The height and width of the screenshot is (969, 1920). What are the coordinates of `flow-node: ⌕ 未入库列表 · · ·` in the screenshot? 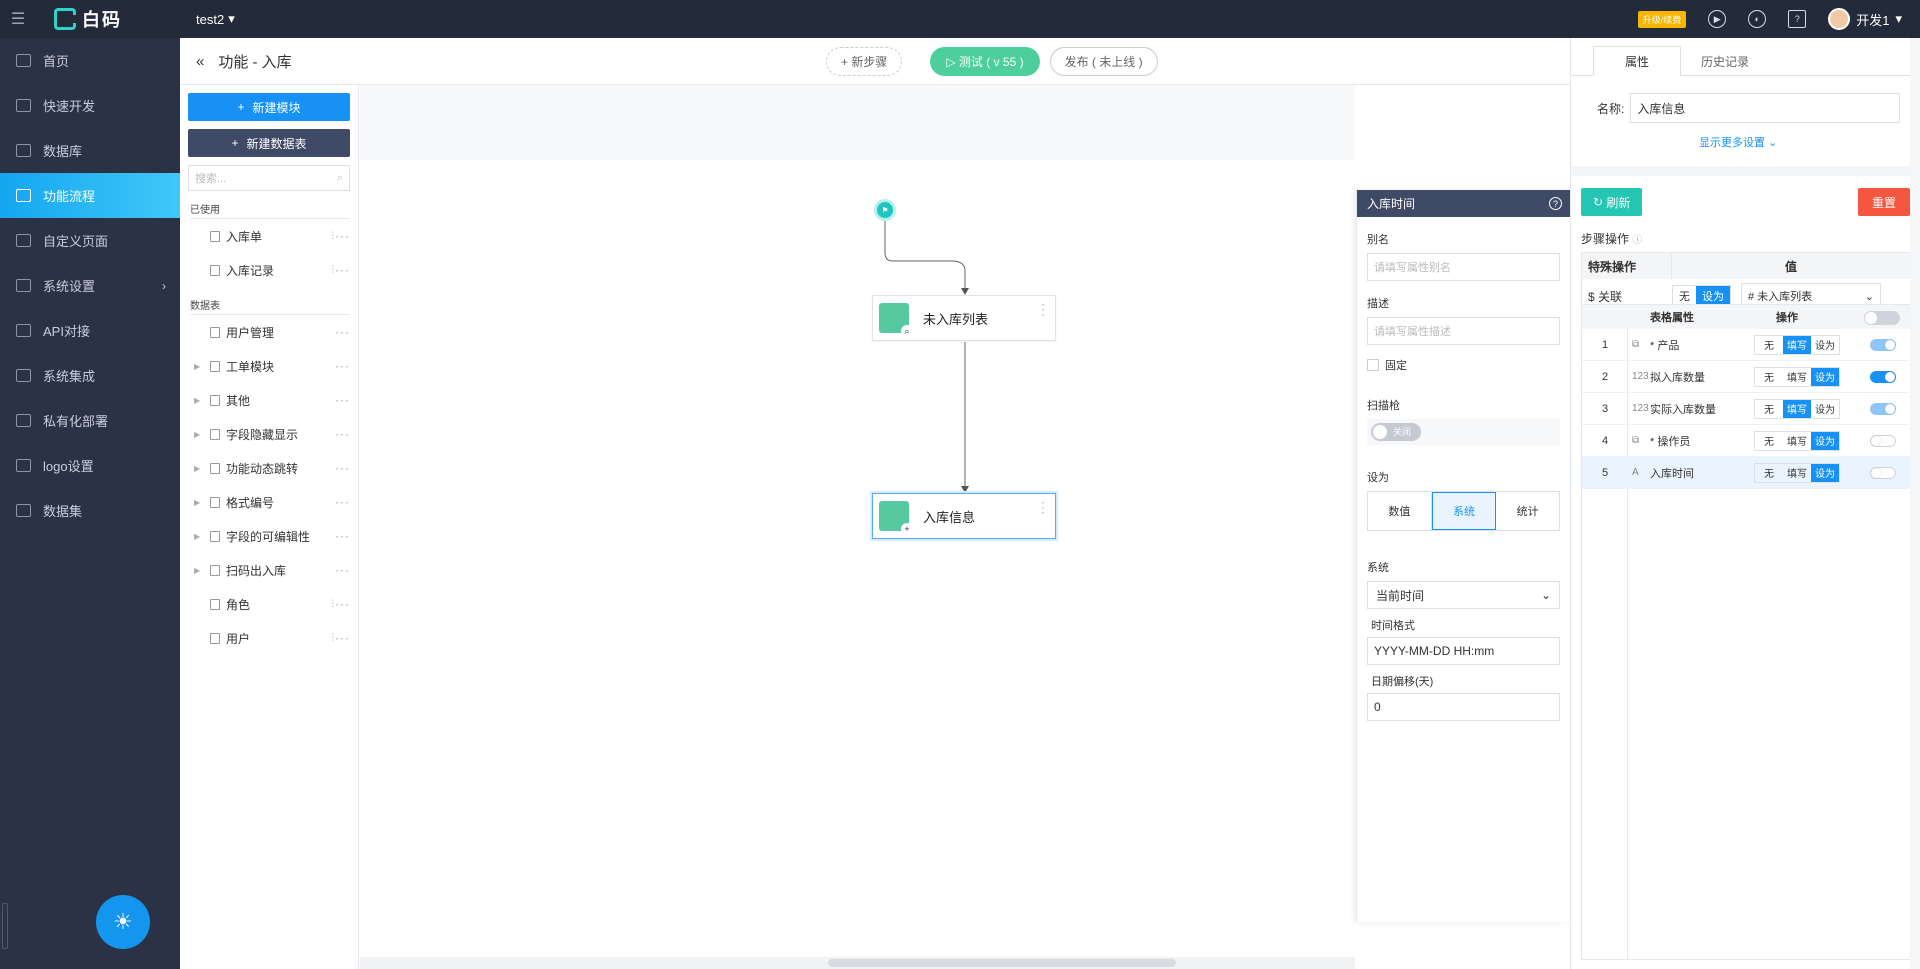 It's located at (964, 318).